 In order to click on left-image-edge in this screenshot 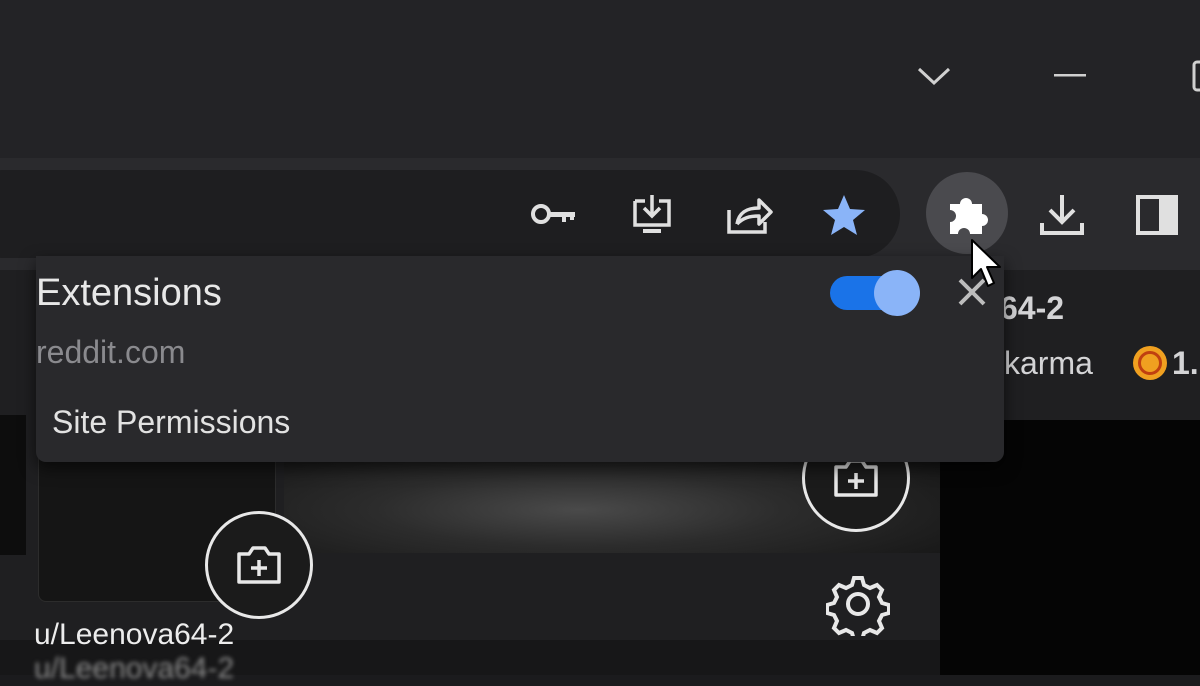, I will do `click(13, 485)`.